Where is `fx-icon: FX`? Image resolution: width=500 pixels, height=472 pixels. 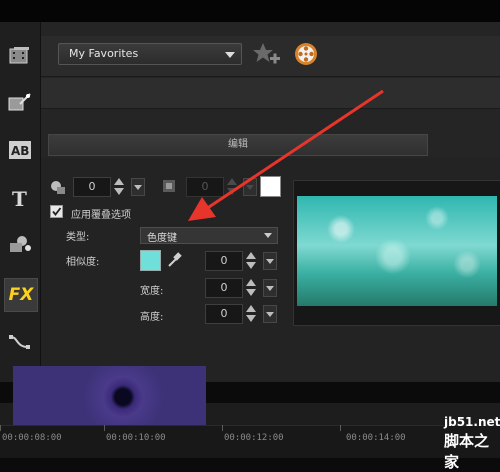 fx-icon: FX is located at coordinates (21, 295).